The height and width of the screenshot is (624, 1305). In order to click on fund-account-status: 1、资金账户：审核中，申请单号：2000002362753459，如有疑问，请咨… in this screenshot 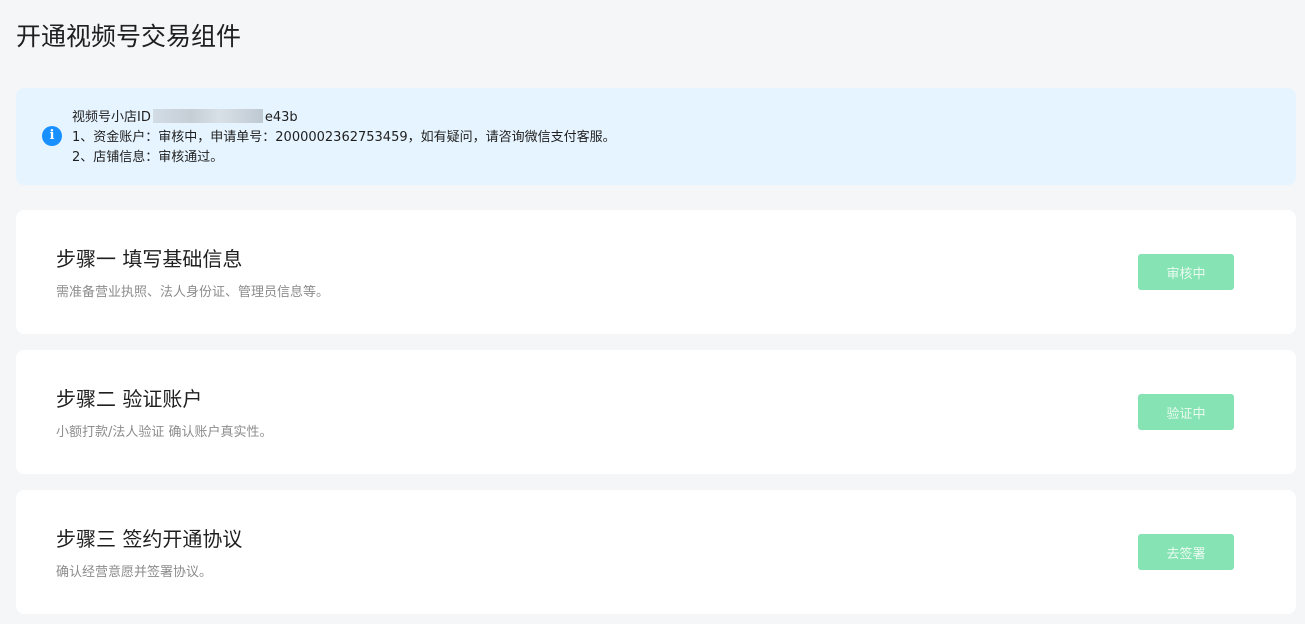, I will do `click(344, 137)`.